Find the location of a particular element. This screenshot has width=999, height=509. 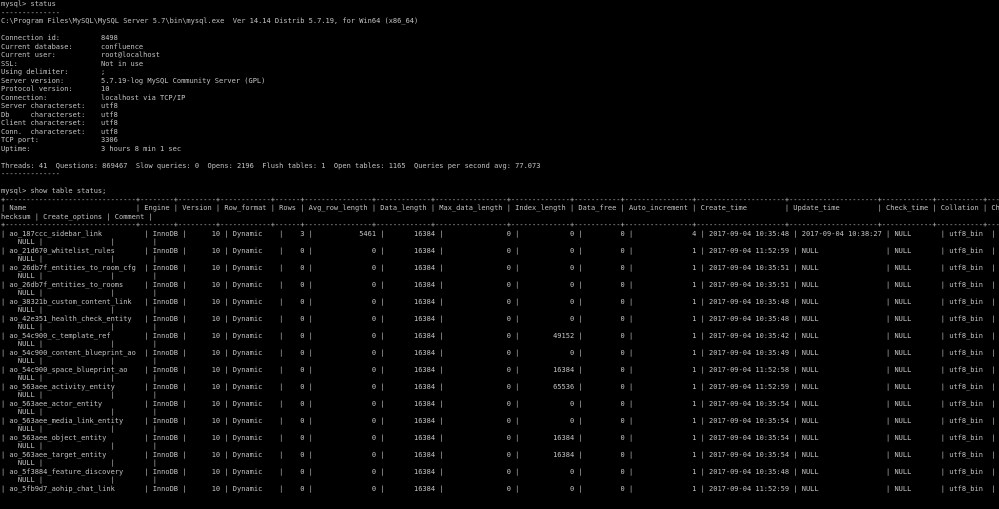

status-value: ; is located at coordinates (103, 72).